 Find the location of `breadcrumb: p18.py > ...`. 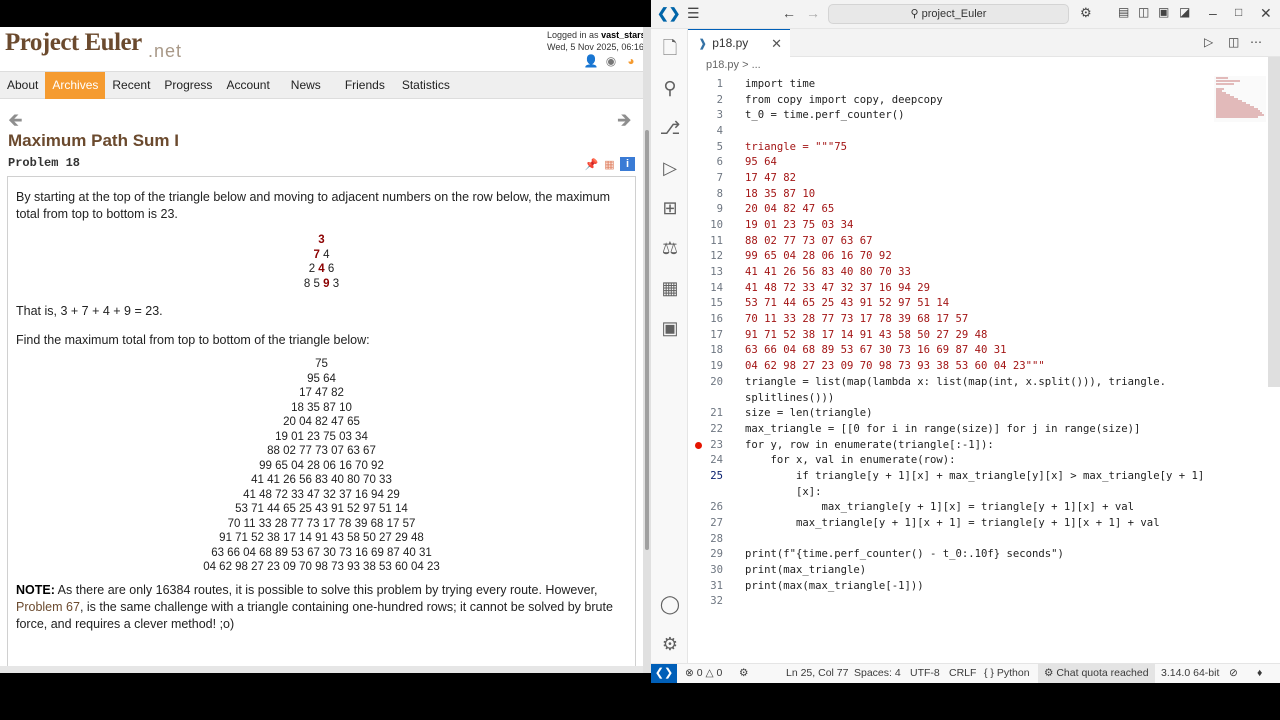

breadcrumb: p18.py > ... is located at coordinates (733, 65).